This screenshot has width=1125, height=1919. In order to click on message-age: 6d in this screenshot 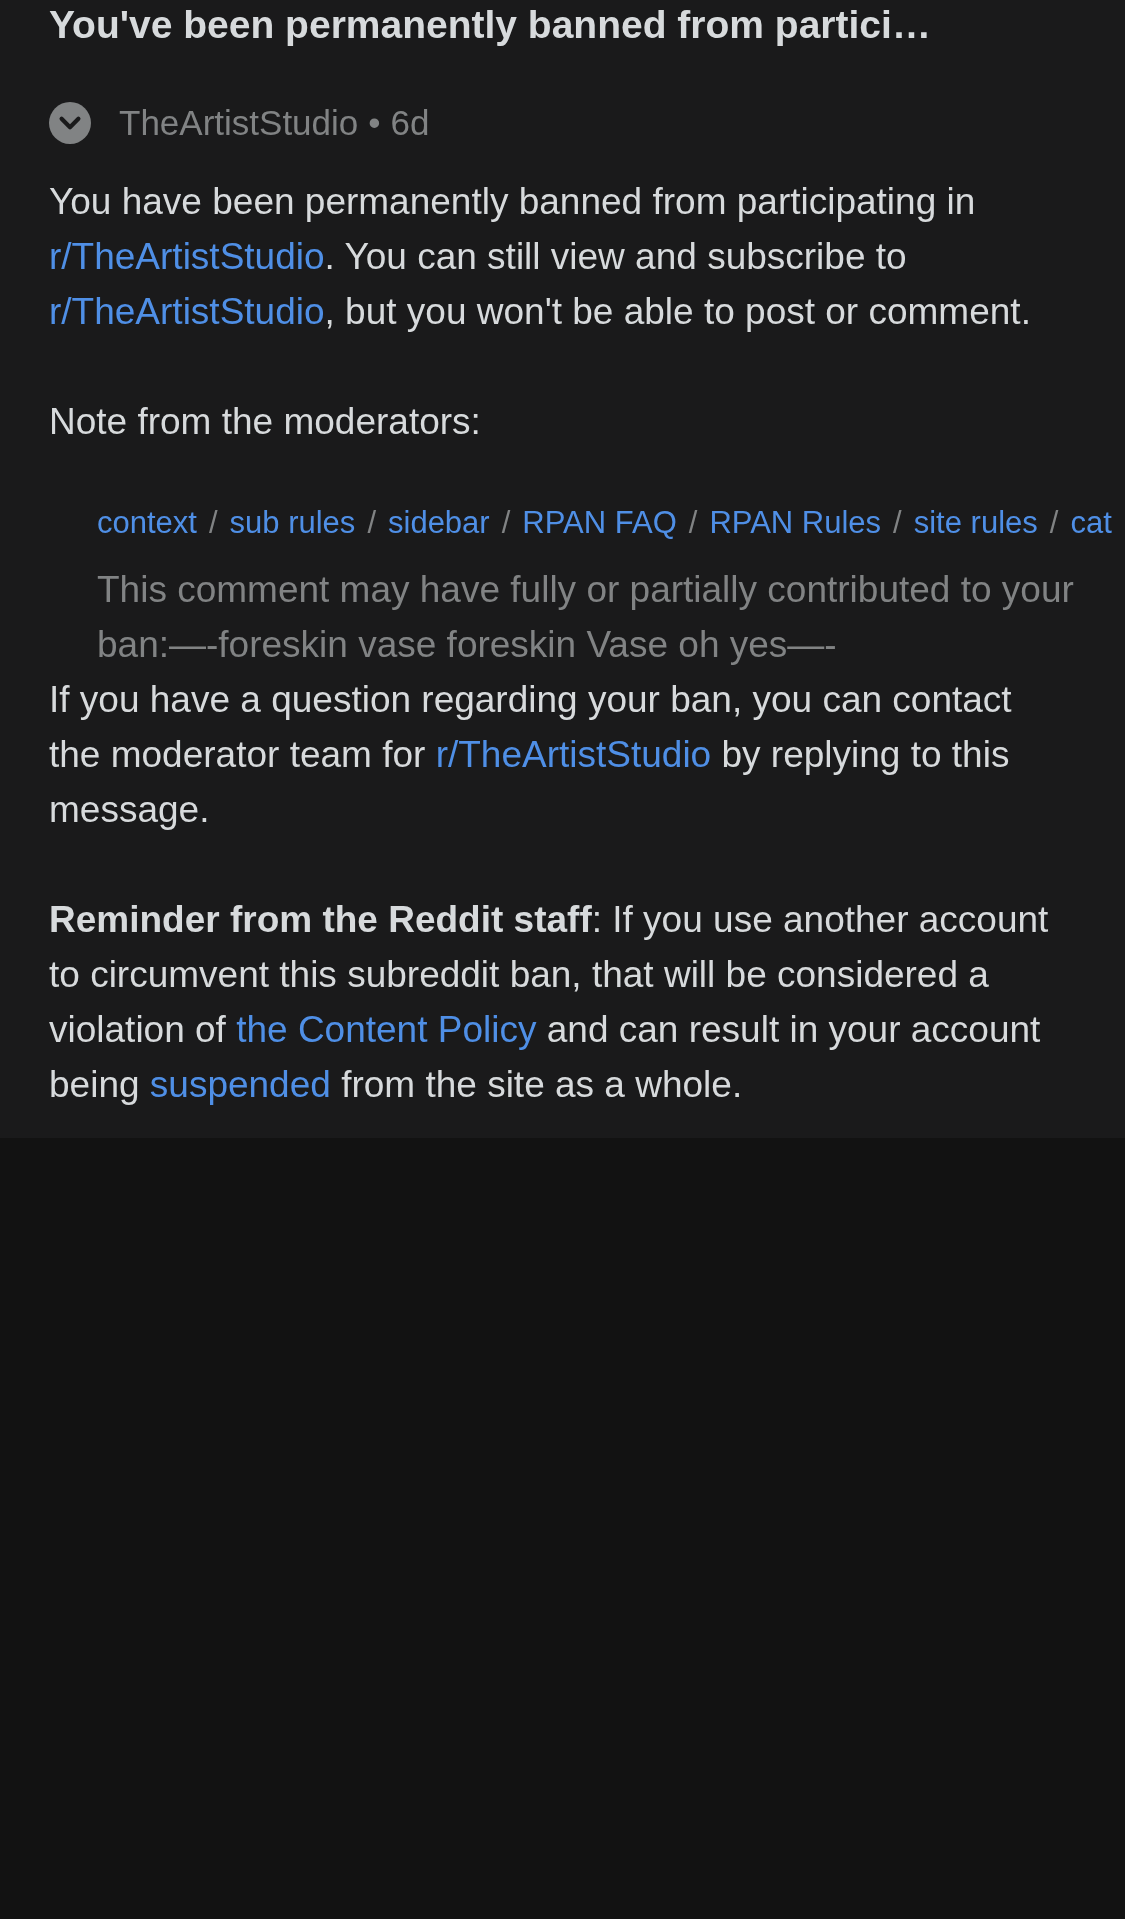, I will do `click(410, 123)`.